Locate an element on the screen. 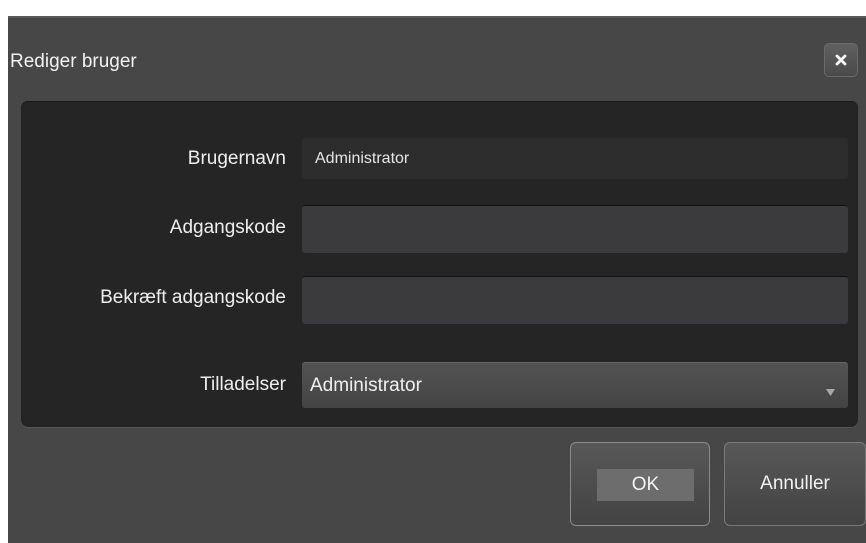 This screenshot has height=543, width=866. close-icon is located at coordinates (841, 60).